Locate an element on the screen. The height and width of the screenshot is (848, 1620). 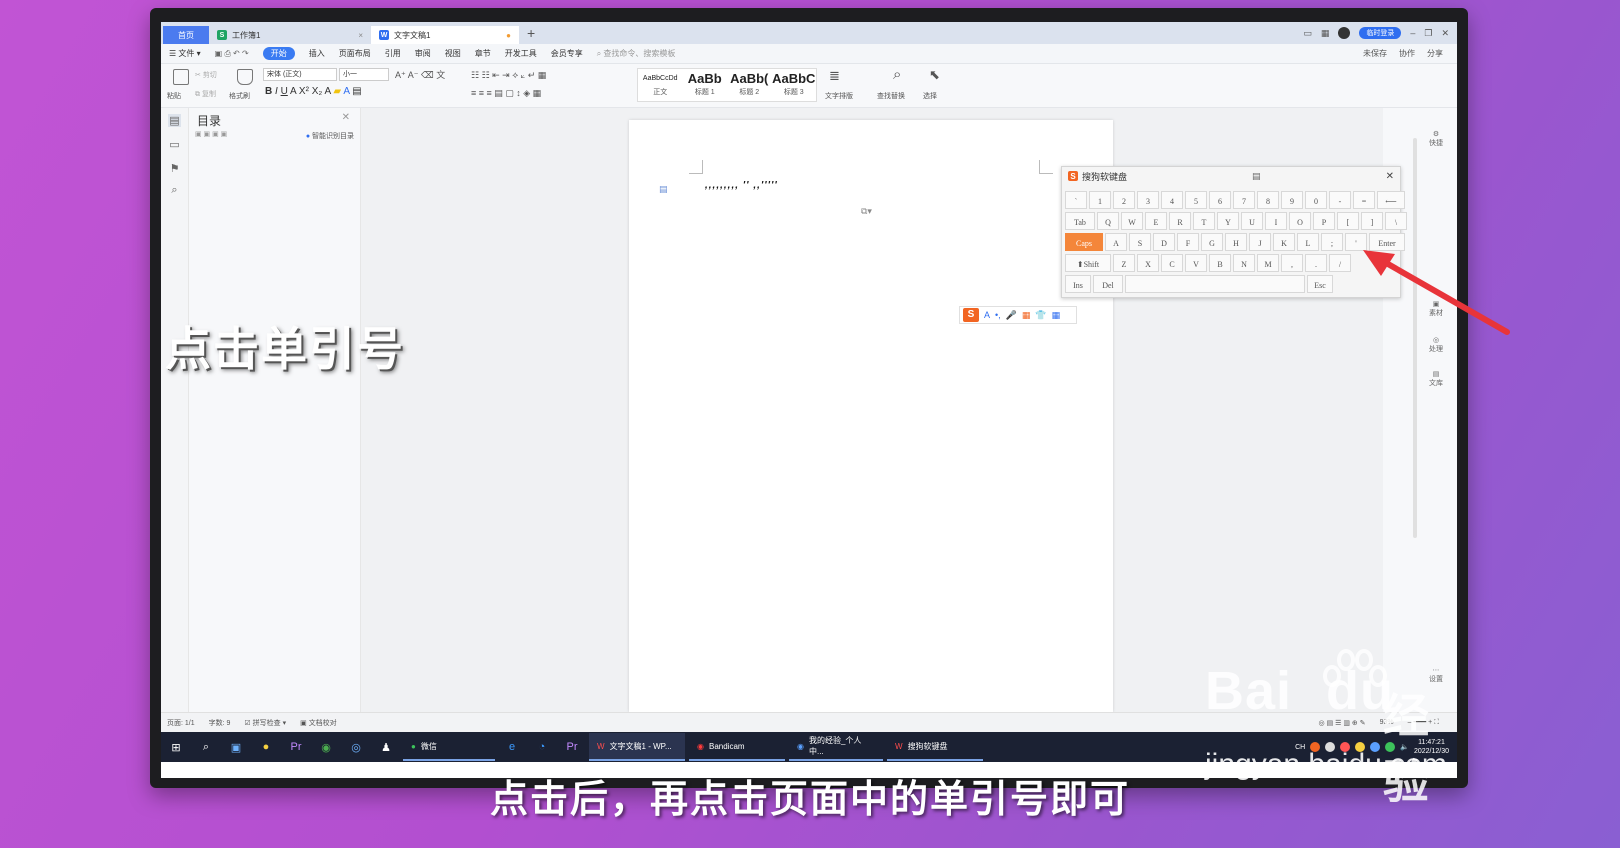
share-button: 分享 is located at coordinates (1435, 53).